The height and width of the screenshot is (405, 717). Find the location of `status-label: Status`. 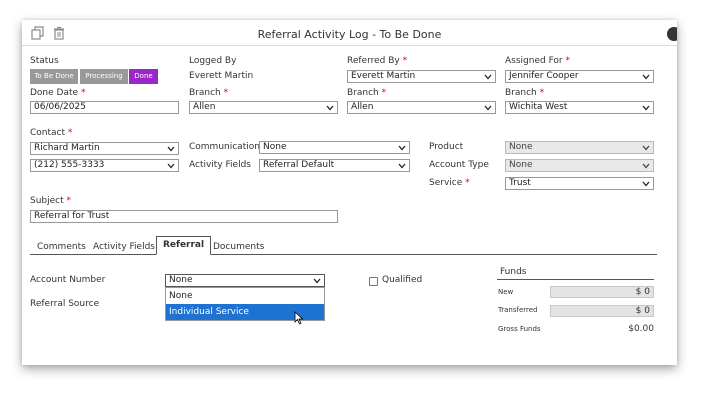

status-label: Status is located at coordinates (44, 61).